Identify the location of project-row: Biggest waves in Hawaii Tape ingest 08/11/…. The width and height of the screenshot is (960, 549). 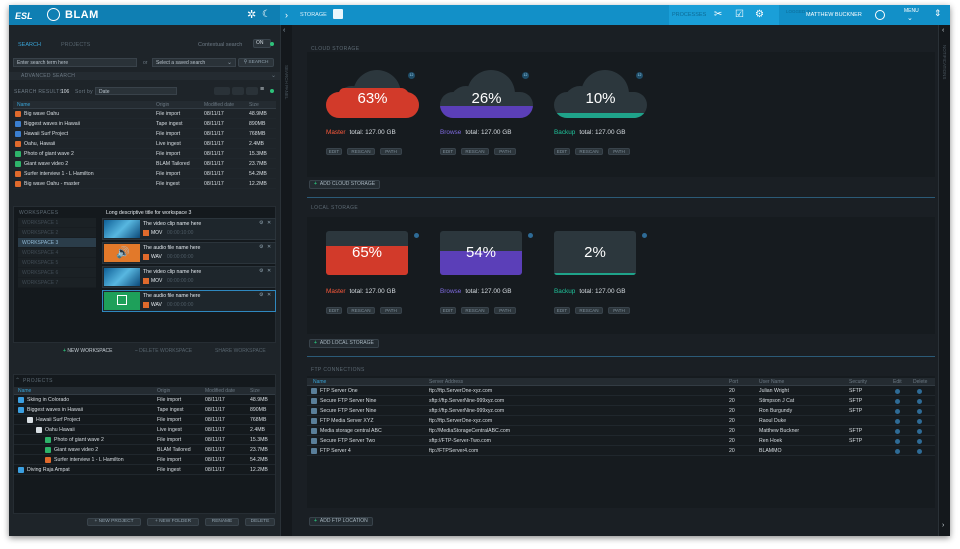
(144, 410).